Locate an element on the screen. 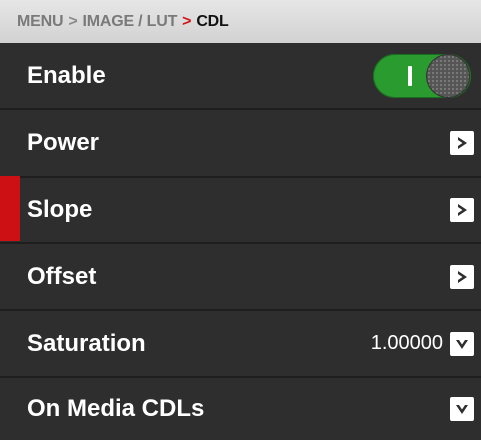 This screenshot has height=440, width=481. row-label-slope: Slope is located at coordinates (60, 209).